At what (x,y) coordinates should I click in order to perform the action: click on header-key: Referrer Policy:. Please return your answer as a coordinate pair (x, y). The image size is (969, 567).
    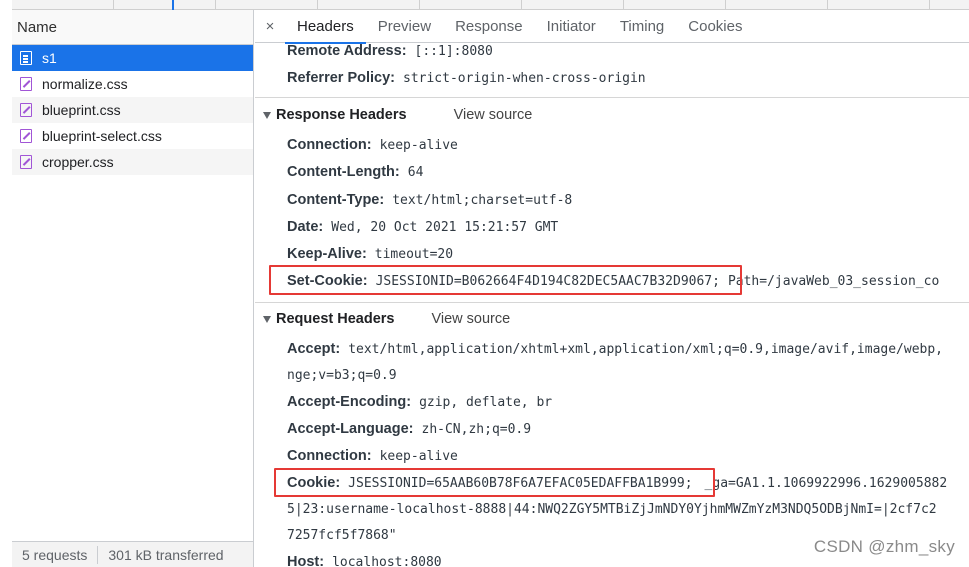
    Looking at the image, I should click on (341, 78).